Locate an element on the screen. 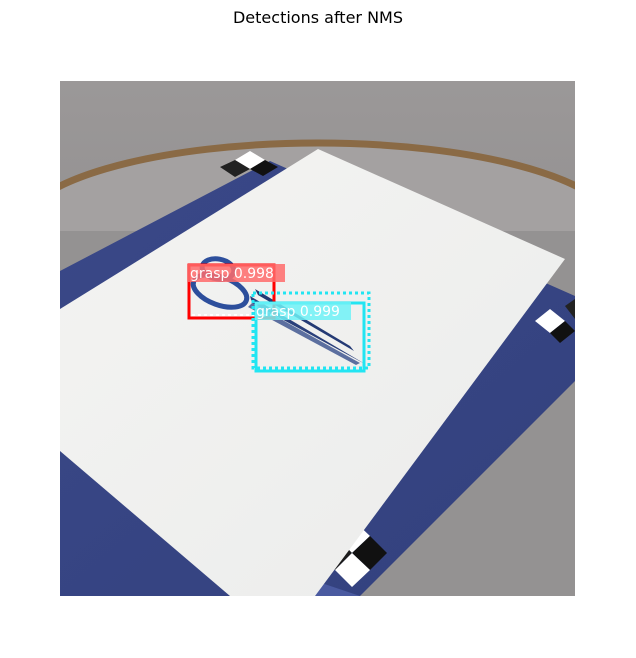 Image resolution: width=636 pixels, height=658 pixels. detection-2-label: grasp 0.999 is located at coordinates (298, 312).